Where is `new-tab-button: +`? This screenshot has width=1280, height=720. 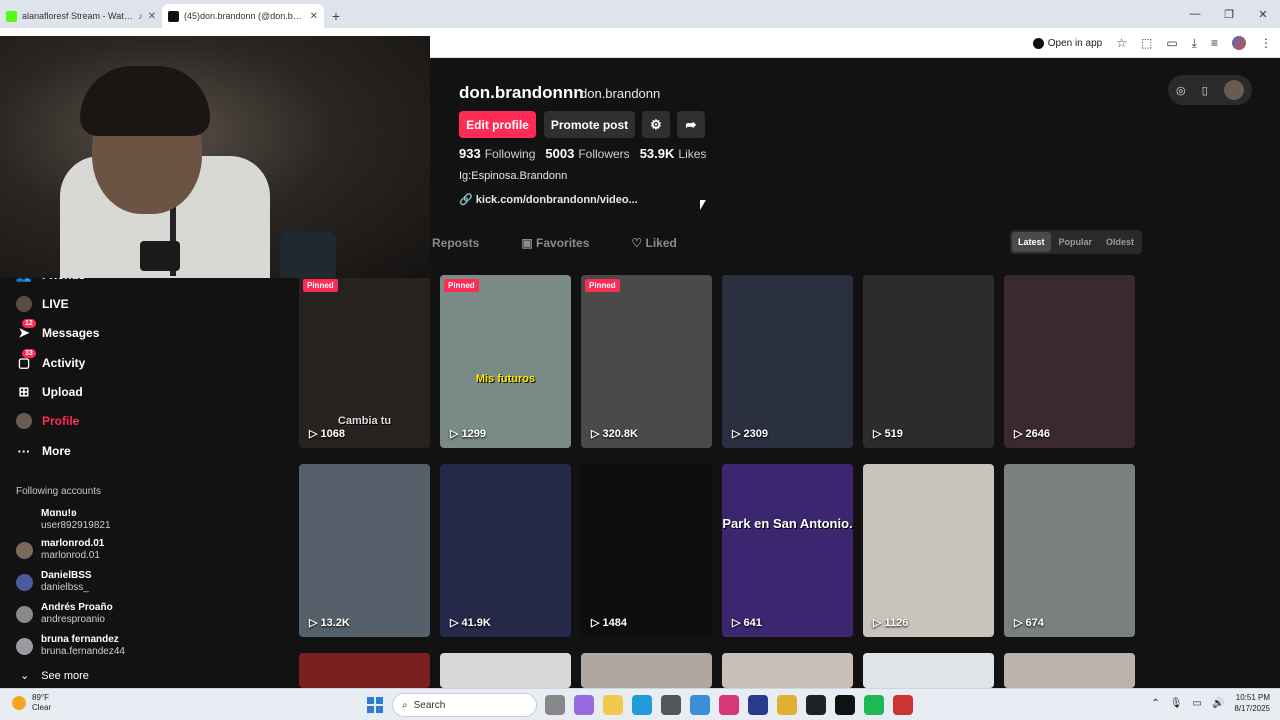
new-tab-button: + is located at coordinates (336, 16).